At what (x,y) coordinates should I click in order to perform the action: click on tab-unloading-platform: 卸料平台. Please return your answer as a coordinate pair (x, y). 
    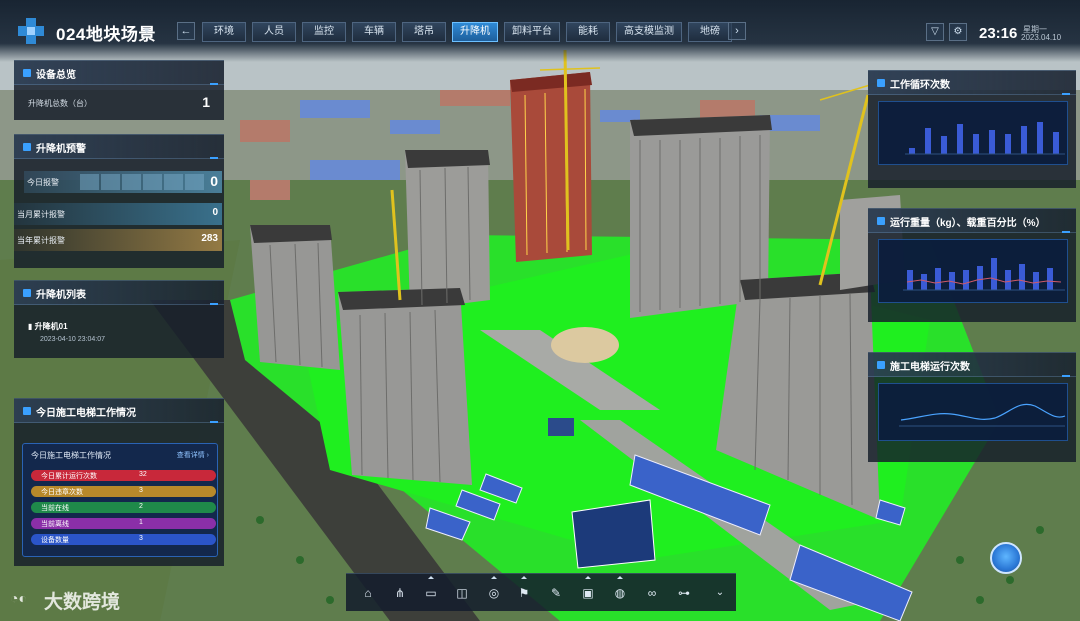
    Looking at the image, I should click on (532, 32).